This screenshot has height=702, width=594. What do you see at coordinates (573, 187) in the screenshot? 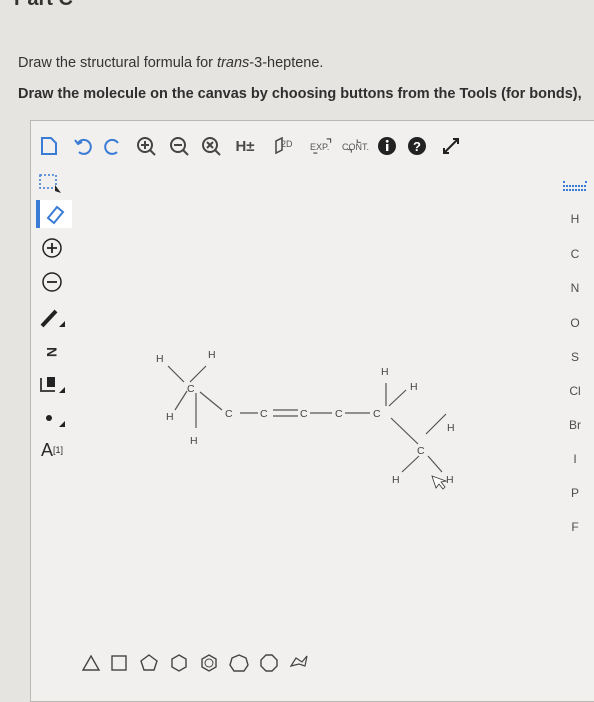
I see `periodic-table-icon` at bounding box center [573, 187].